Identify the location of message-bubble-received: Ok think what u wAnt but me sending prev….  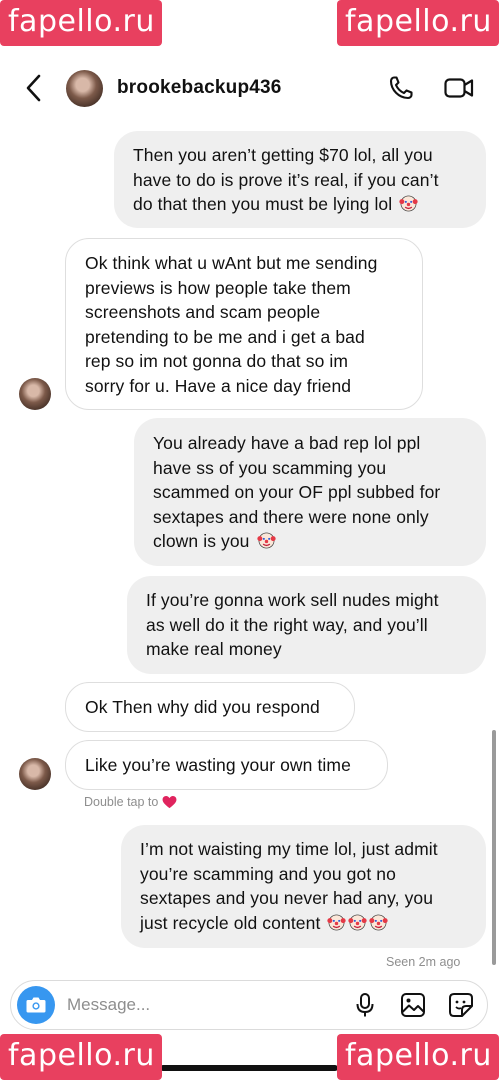
(244, 324).